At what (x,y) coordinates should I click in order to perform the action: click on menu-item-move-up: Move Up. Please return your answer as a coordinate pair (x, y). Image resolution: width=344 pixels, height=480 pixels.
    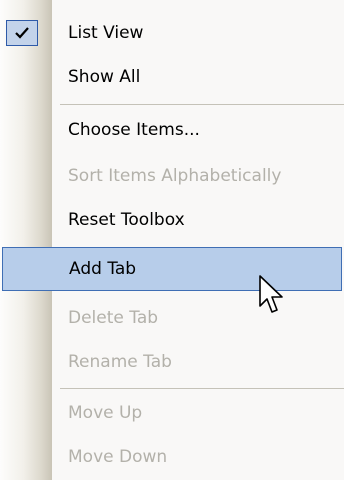
    Looking at the image, I should click on (172, 413).